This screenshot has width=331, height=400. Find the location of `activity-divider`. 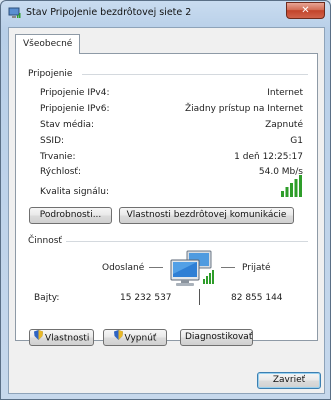

activity-divider is located at coordinates (199, 297).